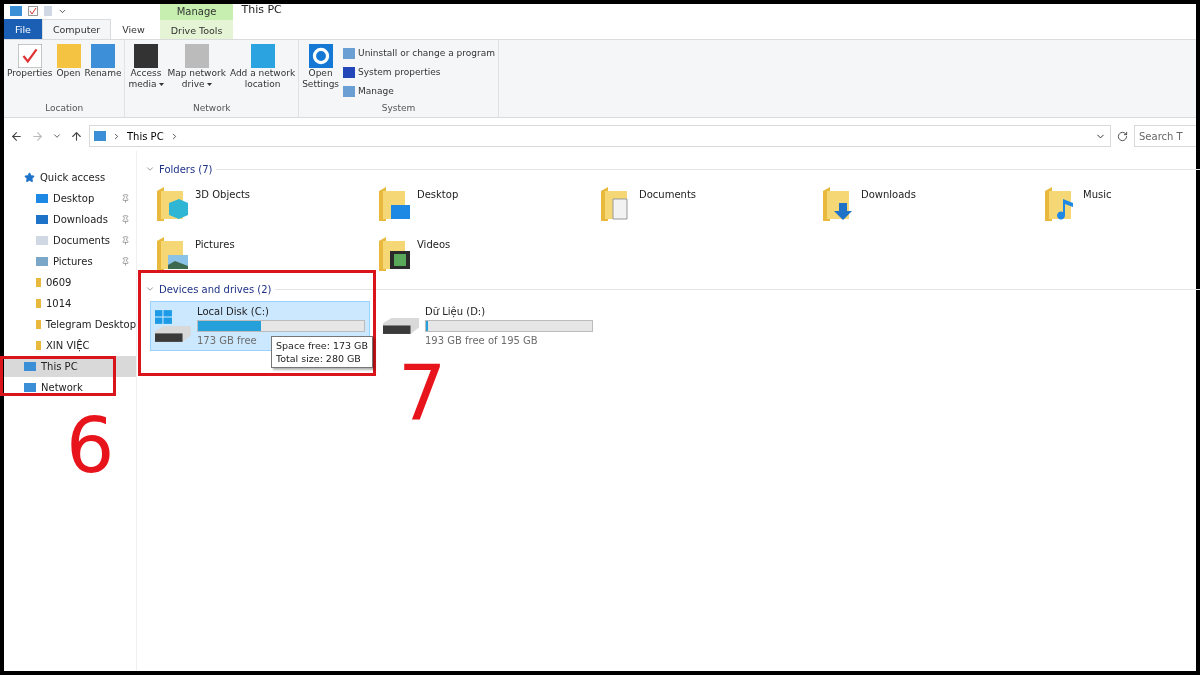 The width and height of the screenshot is (1200, 675). Describe the element at coordinates (64, 109) in the screenshot. I see `group-label: Location` at that location.